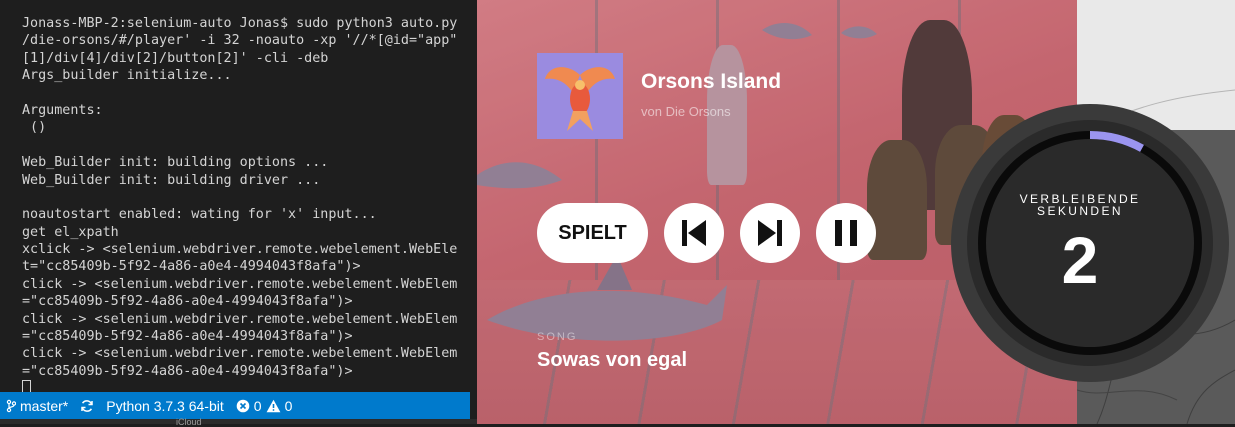 This screenshot has height=427, width=1235. I want to click on countdown-label: VERBLEIBENDE SEKUNDEN, so click(1080, 205).